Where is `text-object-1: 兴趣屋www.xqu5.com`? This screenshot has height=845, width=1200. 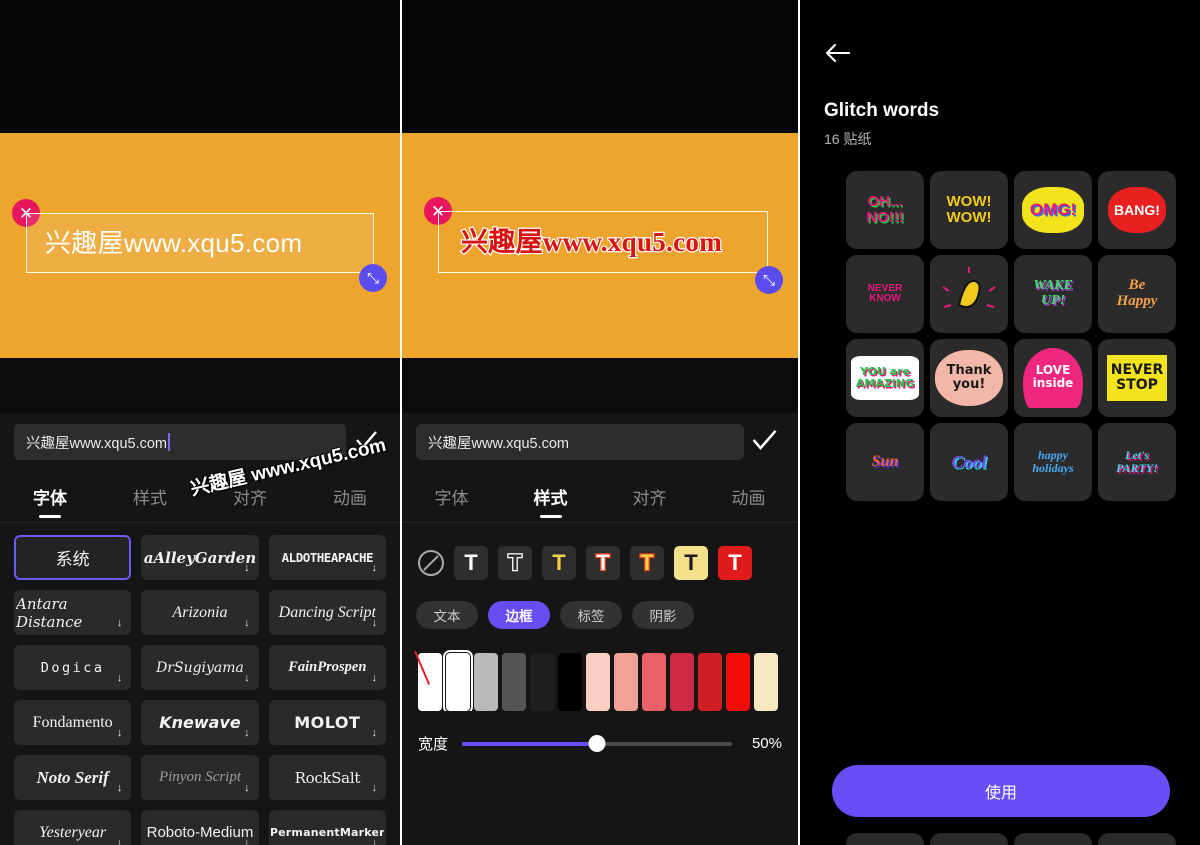
text-object-1: 兴趣屋www.xqu5.com is located at coordinates (200, 243).